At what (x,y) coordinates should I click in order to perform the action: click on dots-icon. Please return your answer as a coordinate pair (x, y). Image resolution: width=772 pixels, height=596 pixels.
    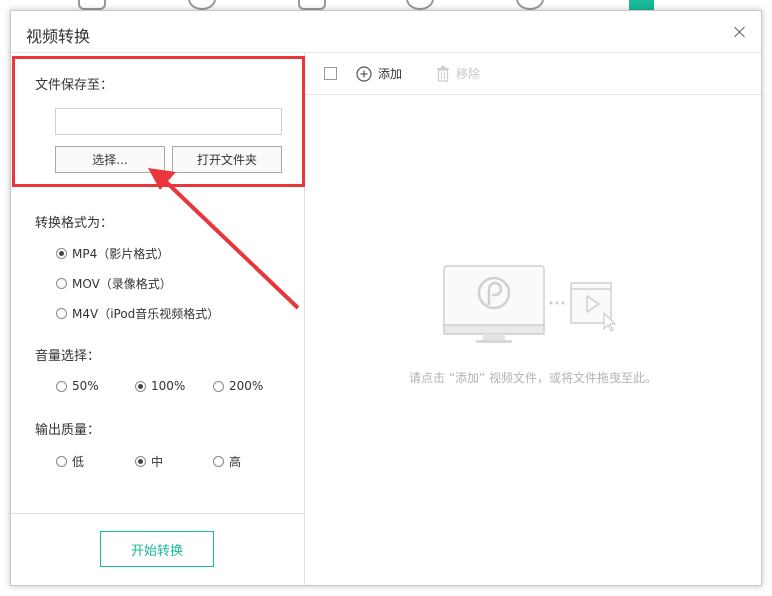
    Looking at the image, I should click on (557, 303).